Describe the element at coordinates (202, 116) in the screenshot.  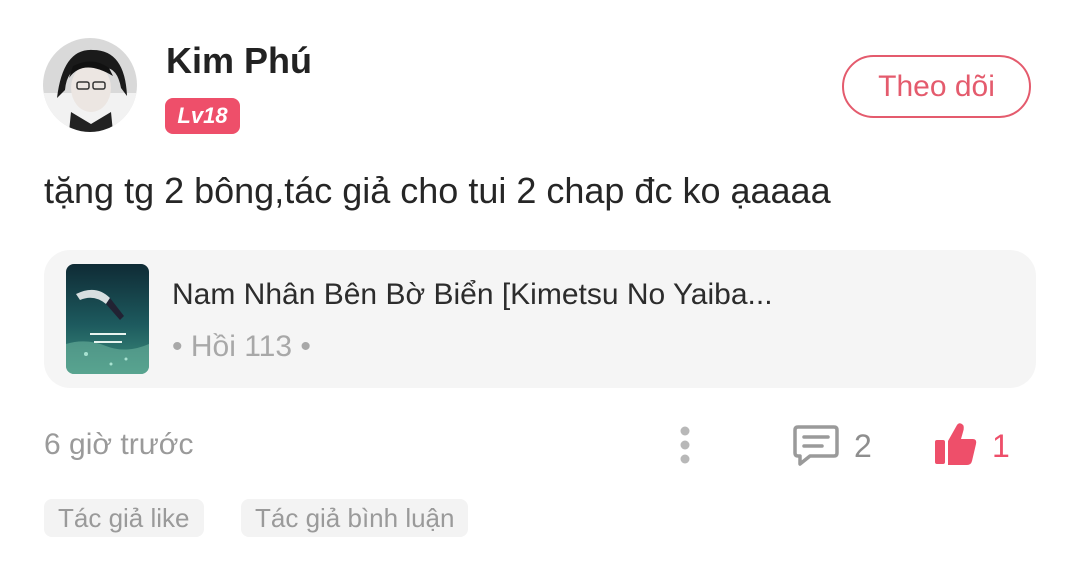
I see `level-badge: Lv18` at that location.